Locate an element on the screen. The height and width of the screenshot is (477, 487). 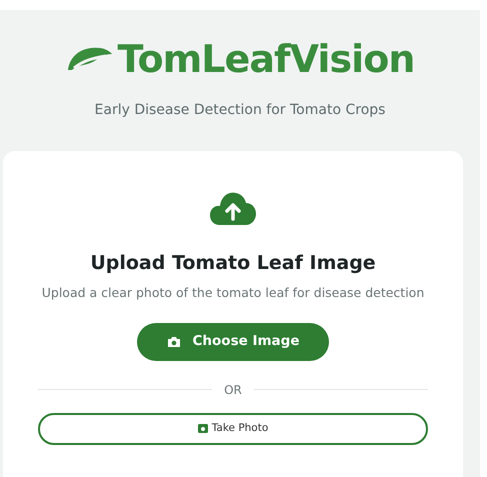
app-subtitle: Early Disease Detection for Tomato Crops is located at coordinates (240, 110).